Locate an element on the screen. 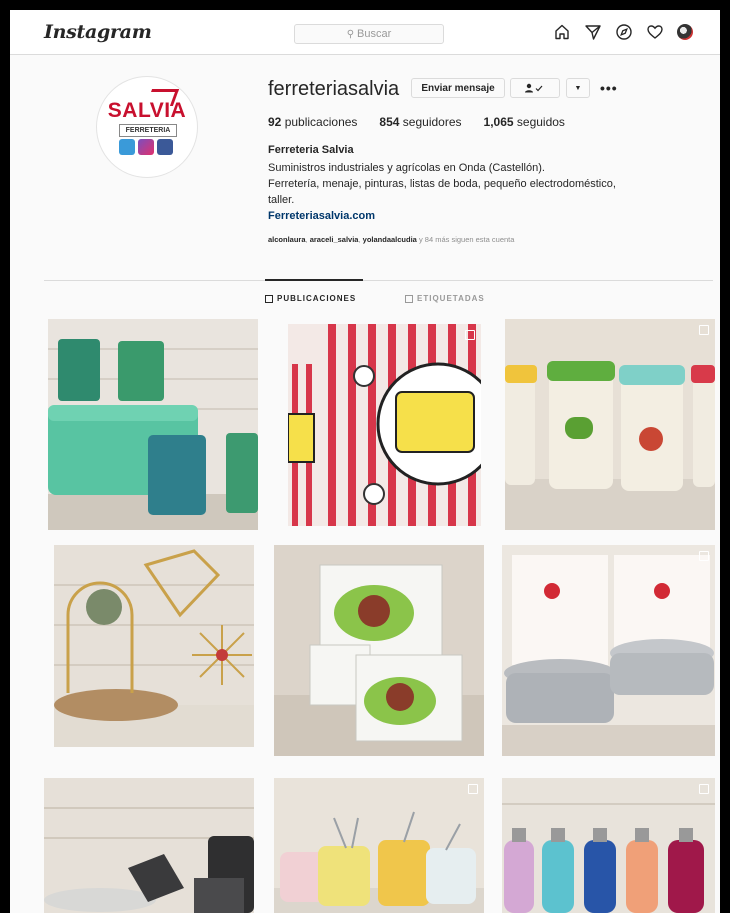 Image resolution: width=730 pixels, height=913 pixels. profile-picture: SALVIA FERRETERIA is located at coordinates (147, 127).